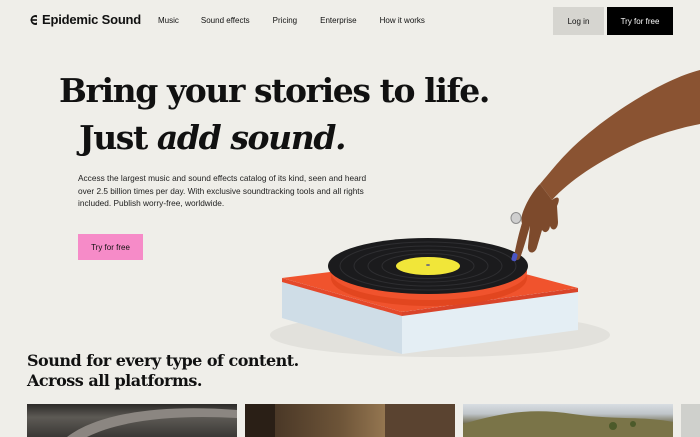 The height and width of the screenshot is (437, 700). What do you see at coordinates (110, 247) in the screenshot?
I see `try-for-free-hero-button: Try for free` at bounding box center [110, 247].